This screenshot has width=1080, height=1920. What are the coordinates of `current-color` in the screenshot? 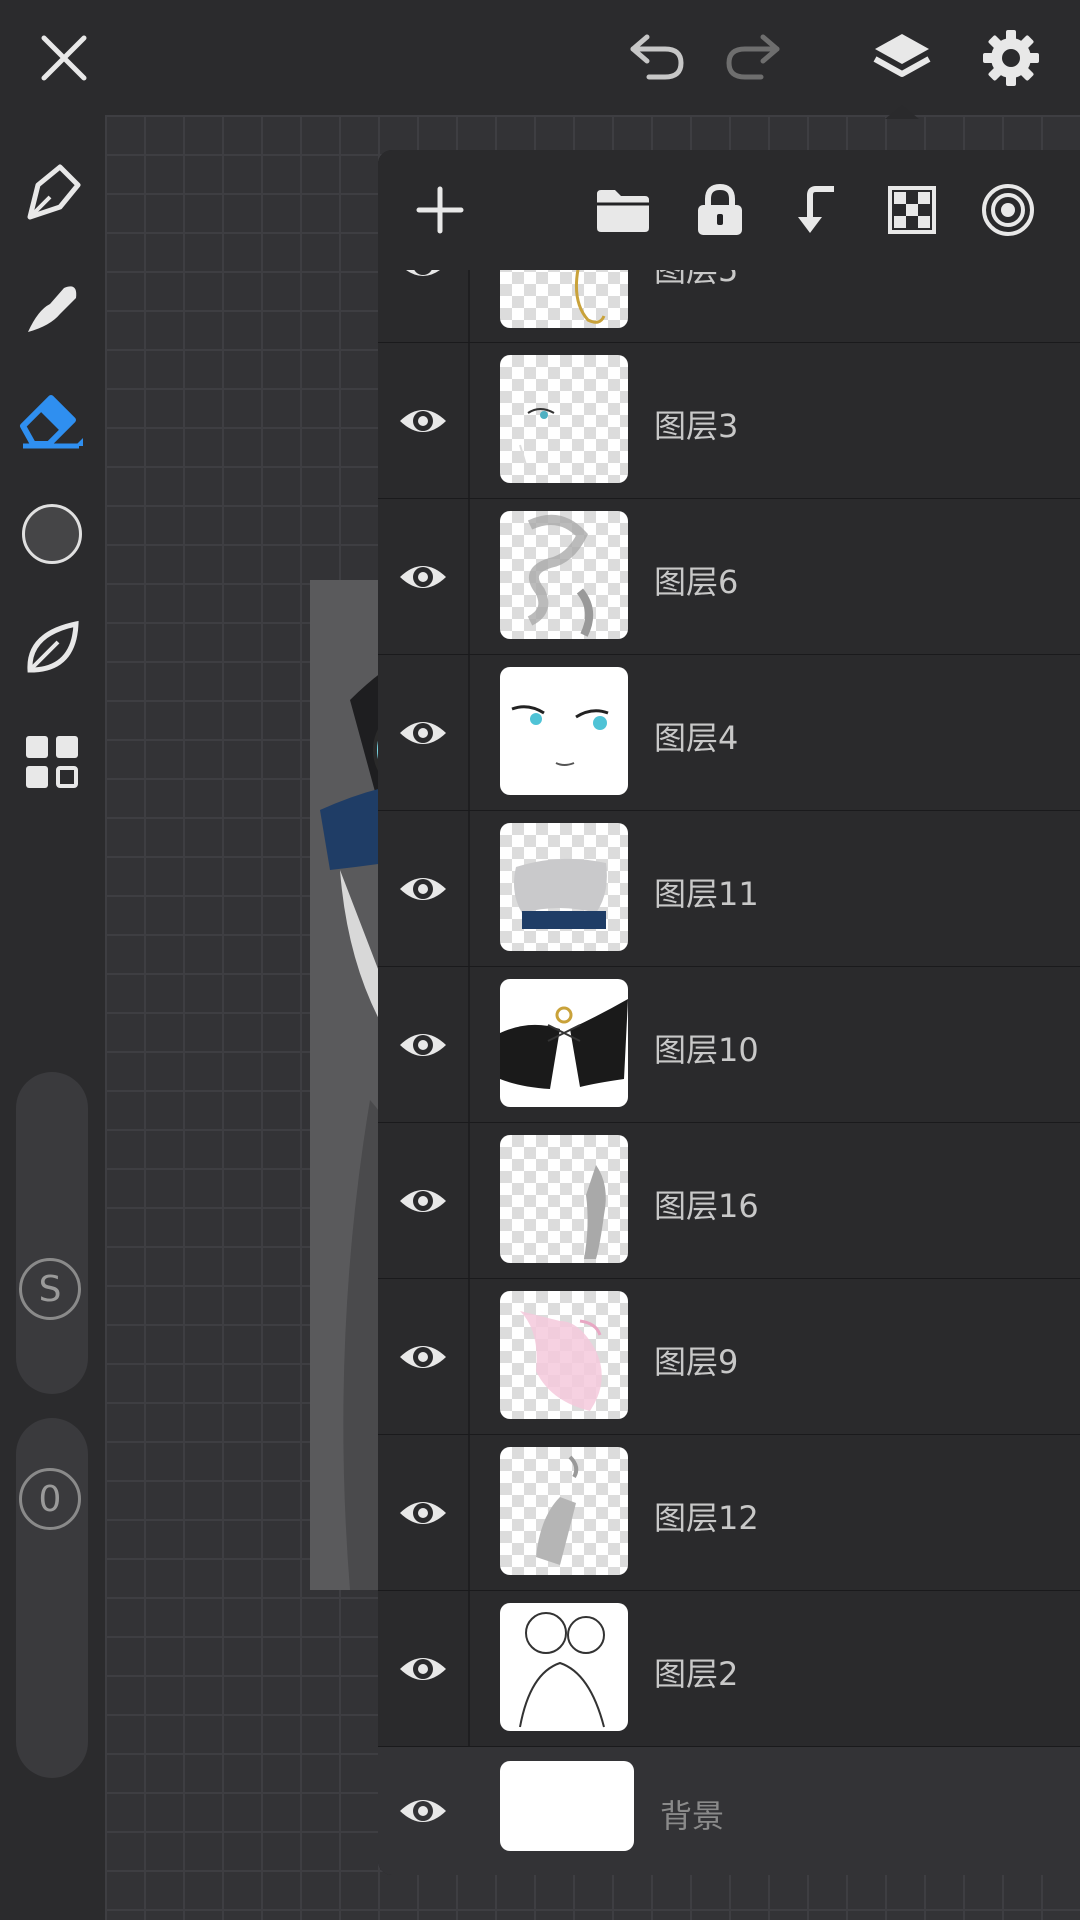 It's located at (52, 534).